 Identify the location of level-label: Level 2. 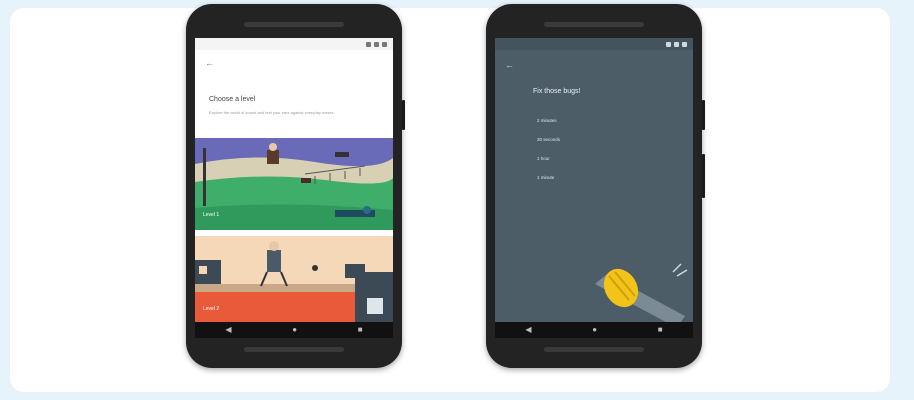
(211, 309).